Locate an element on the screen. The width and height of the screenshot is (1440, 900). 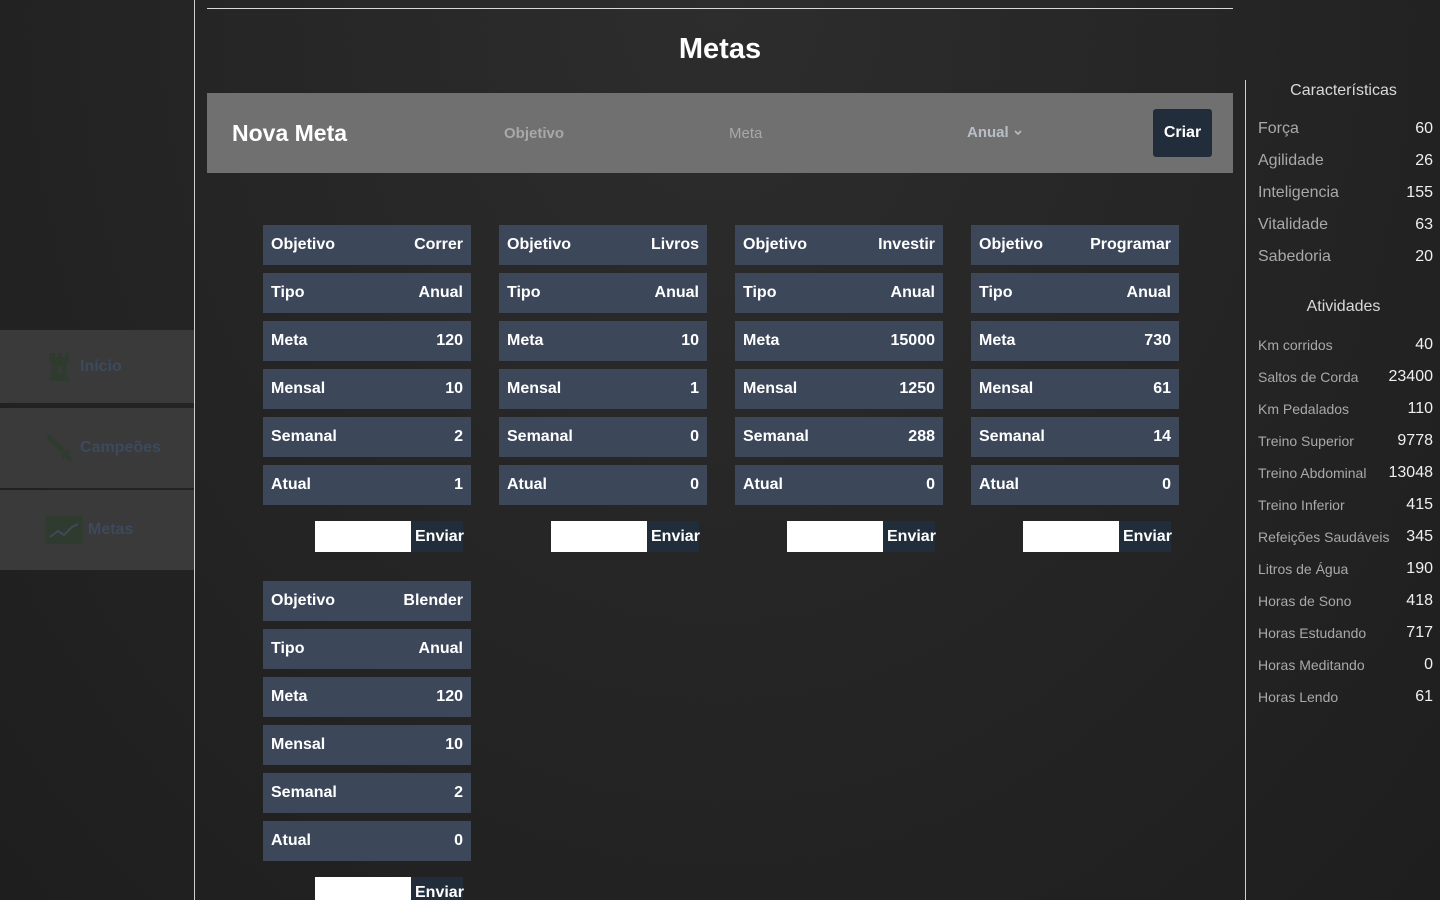
characteristics-title: Características is located at coordinates (1343, 90).